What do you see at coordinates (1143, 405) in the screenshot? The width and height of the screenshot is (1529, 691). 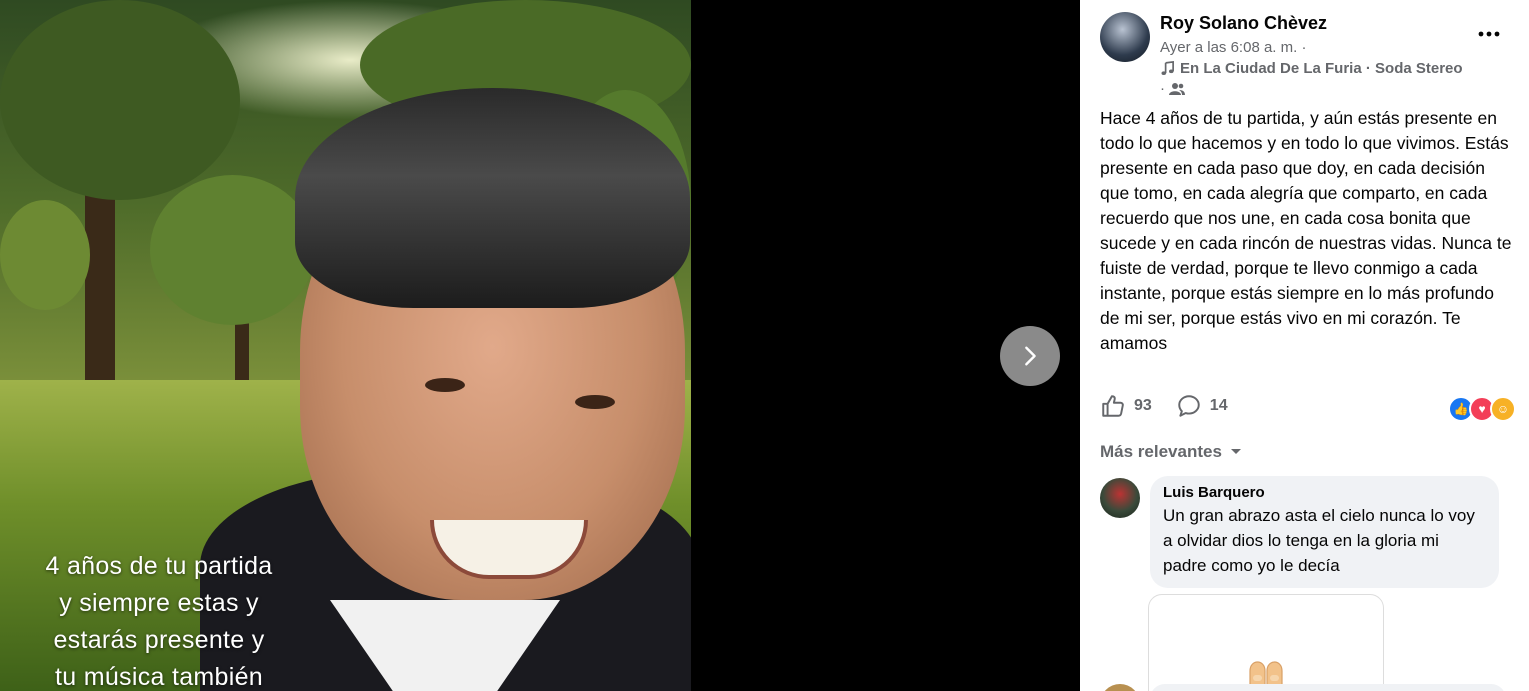 I see `like-count: 93` at bounding box center [1143, 405].